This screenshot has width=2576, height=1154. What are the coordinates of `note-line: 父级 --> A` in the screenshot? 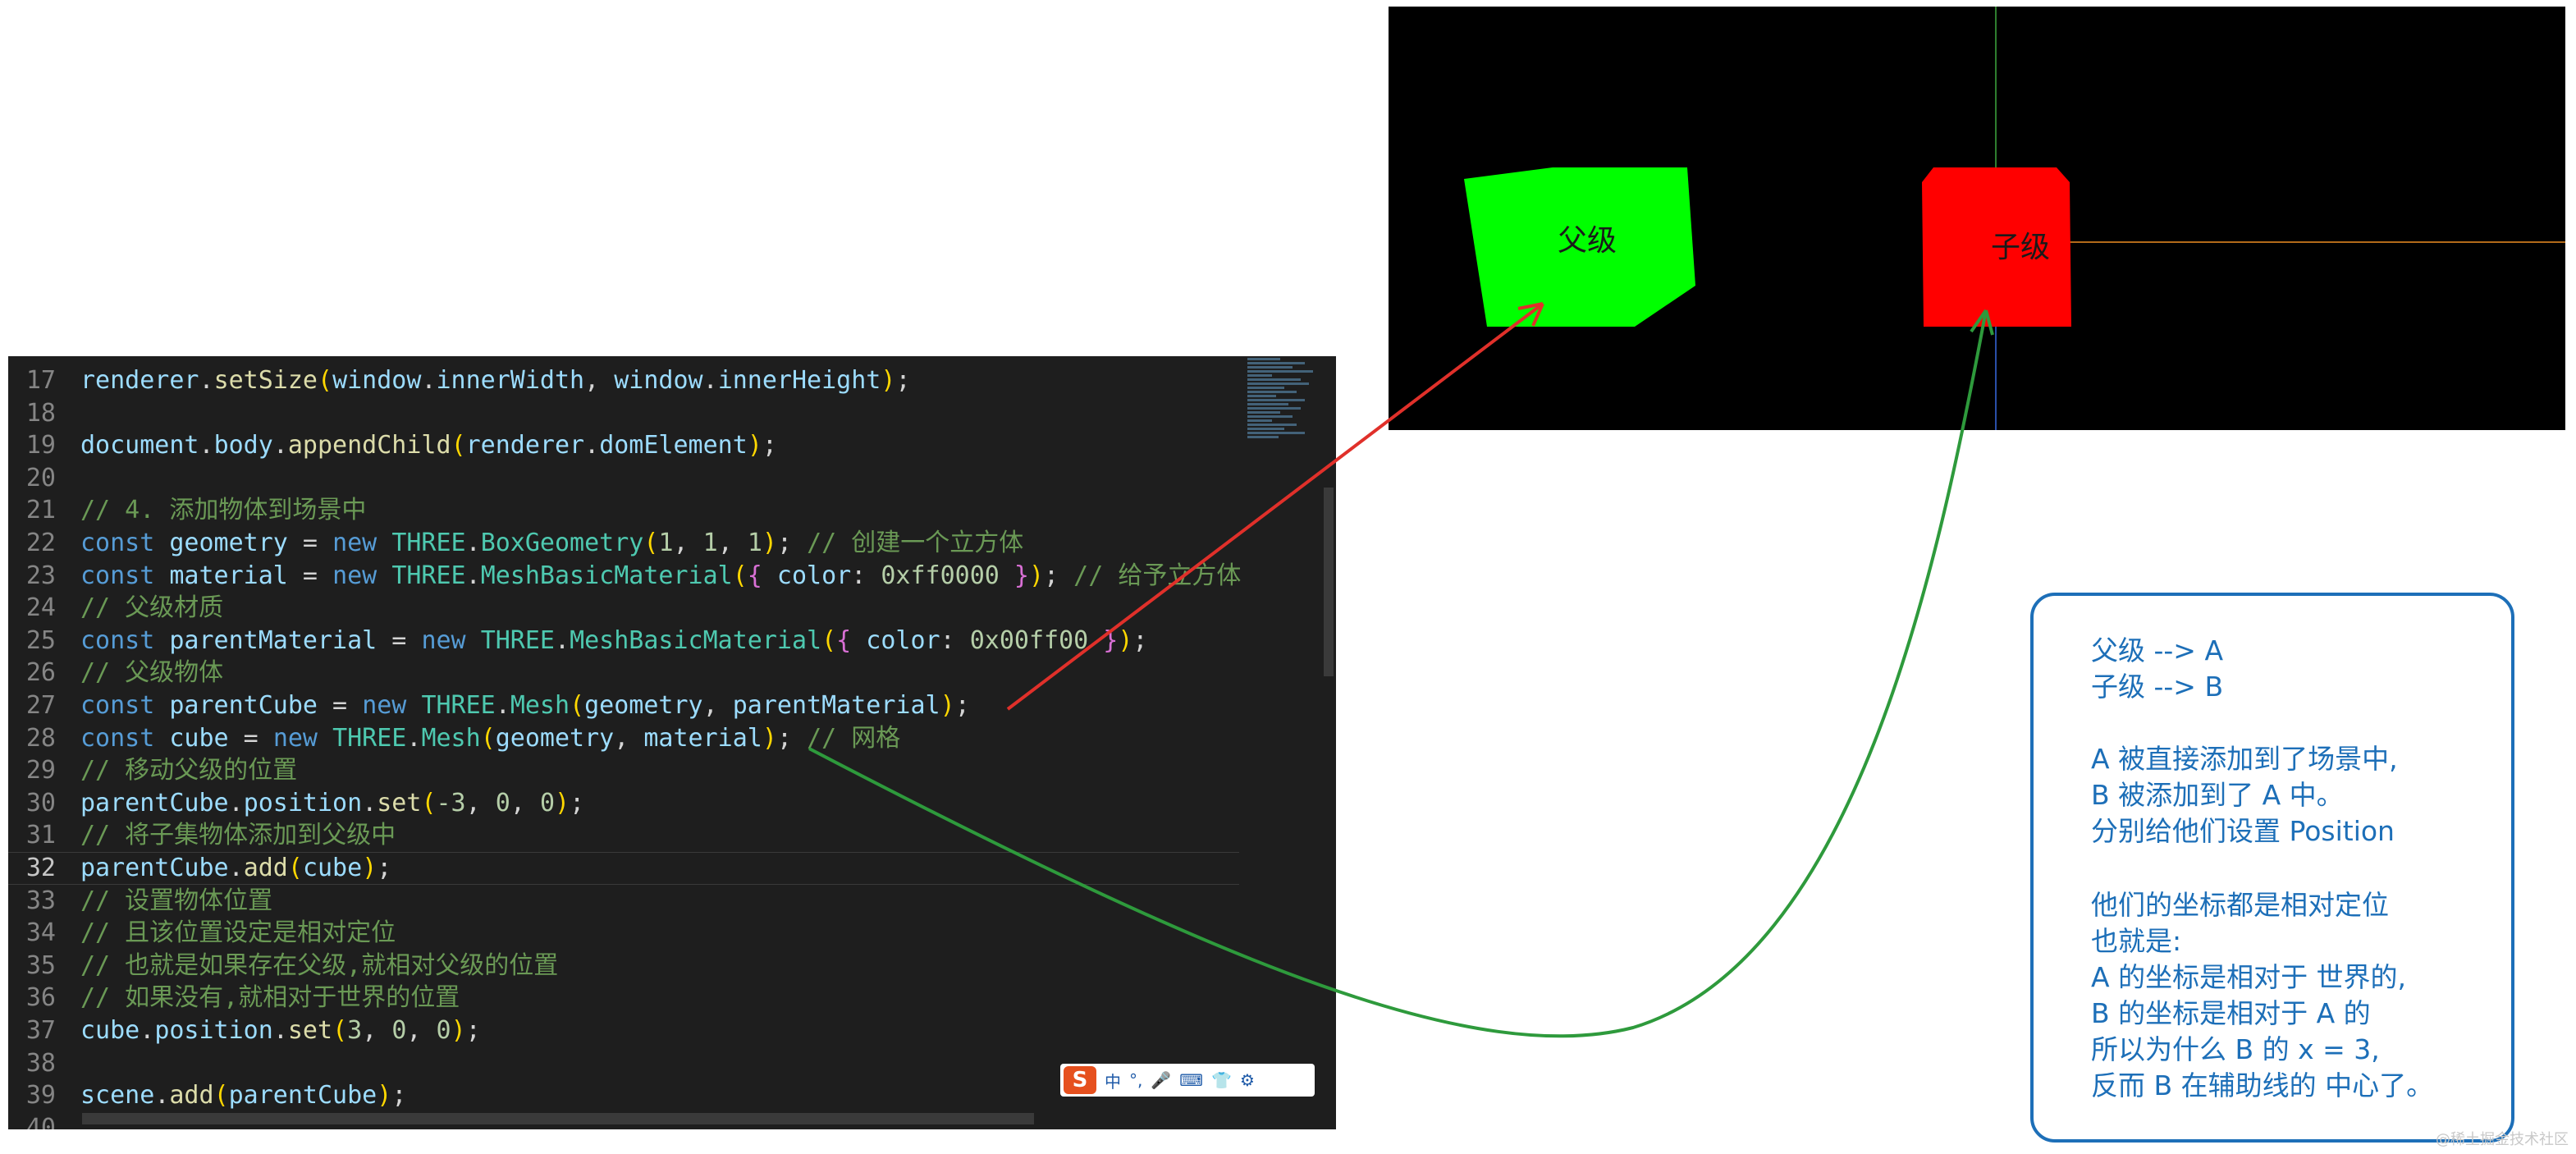 It's located at (2157, 650).